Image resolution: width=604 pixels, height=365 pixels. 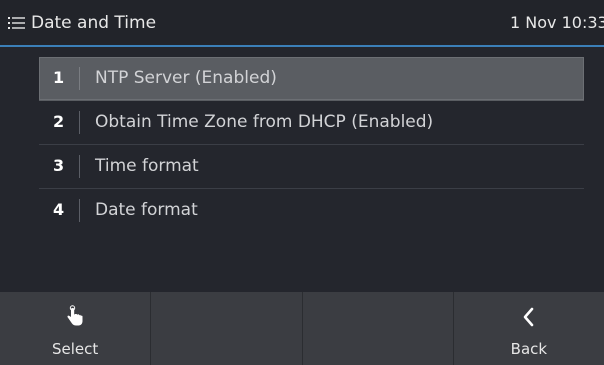 I want to click on menu-item-time-format: 3 Time format, so click(x=311, y=167).